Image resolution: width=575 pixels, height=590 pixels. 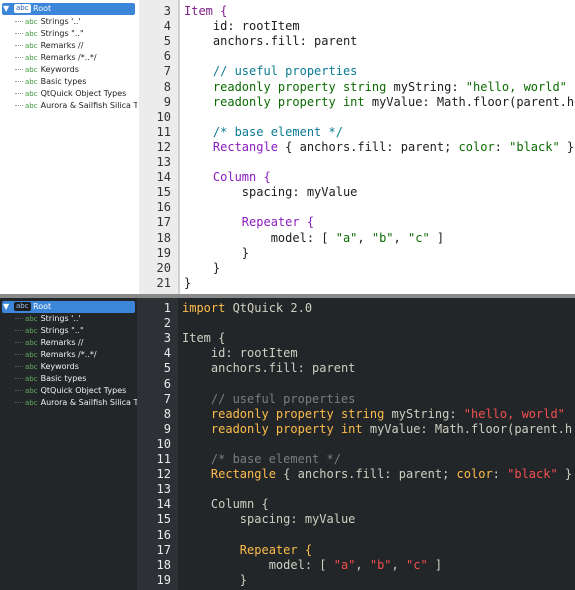 What do you see at coordinates (207, 308) in the screenshot?
I see `code-token: import` at bounding box center [207, 308].